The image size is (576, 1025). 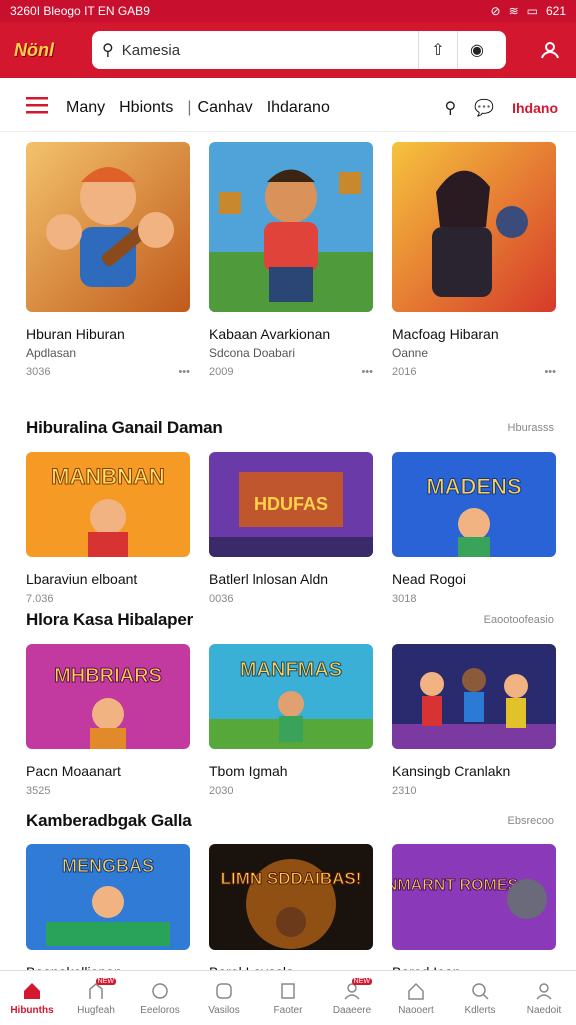 I want to click on game-thumbnail: MANFMAS, so click(x=291, y=696).